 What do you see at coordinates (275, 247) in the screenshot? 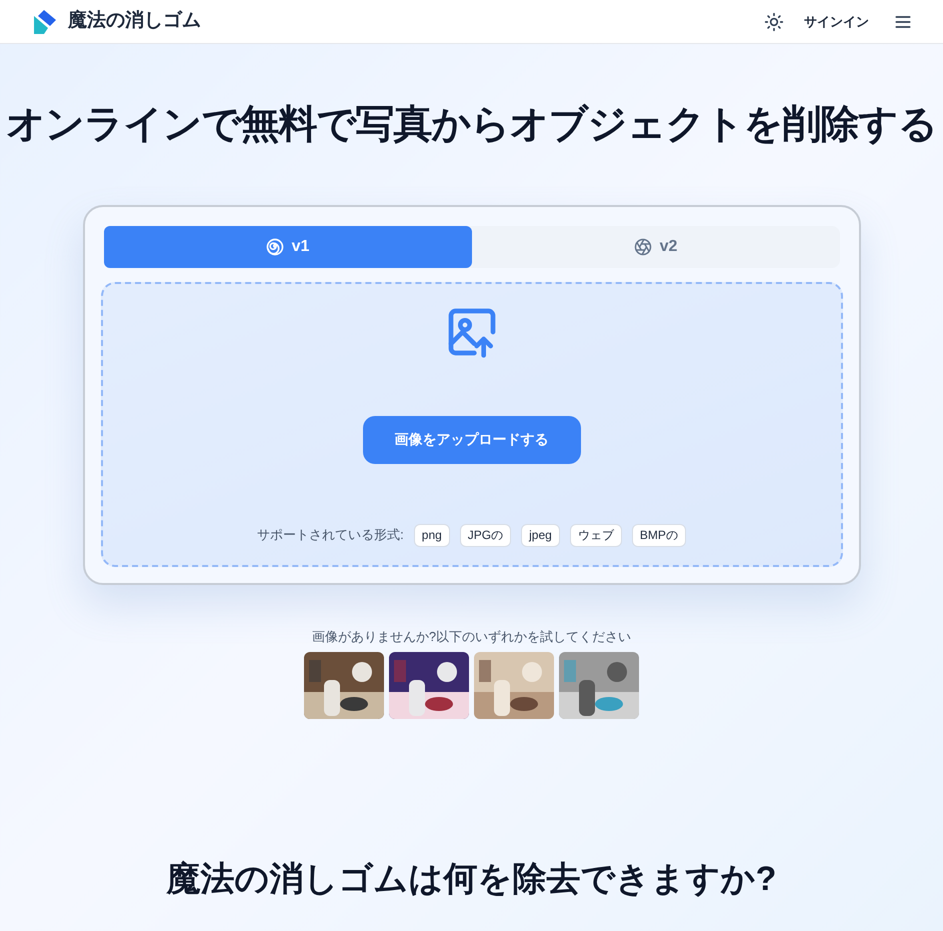
I see `spiral-icon` at bounding box center [275, 247].